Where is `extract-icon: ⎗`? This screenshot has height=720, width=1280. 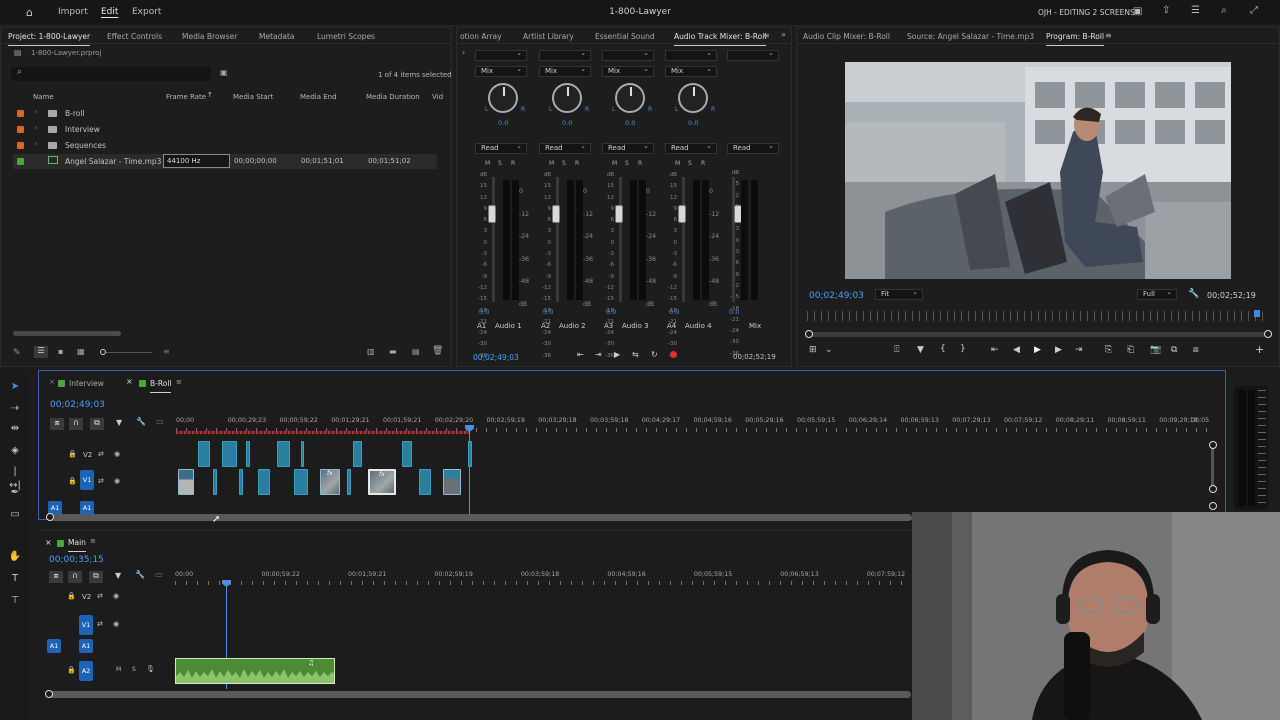 extract-icon: ⎗ is located at coordinates (1130, 350).